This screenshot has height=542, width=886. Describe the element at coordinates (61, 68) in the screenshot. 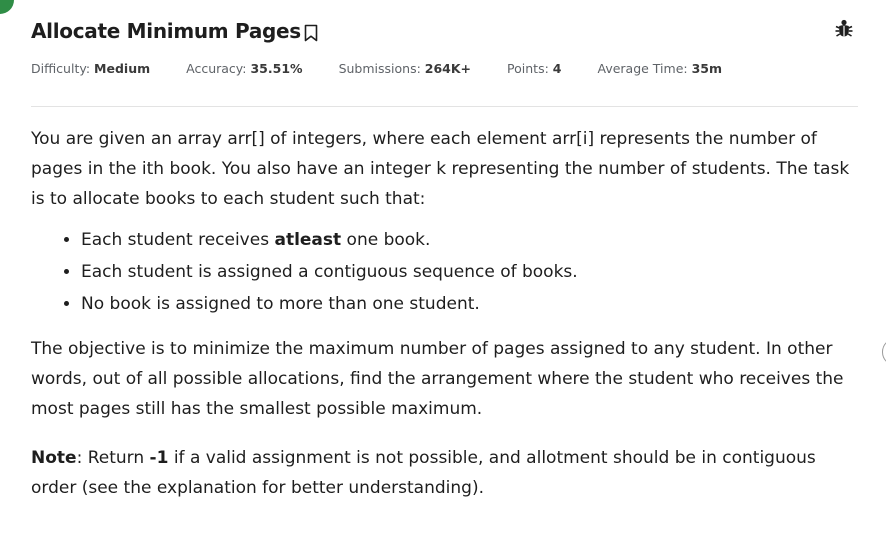

I see `difficulty-label: Difficulty:` at that location.